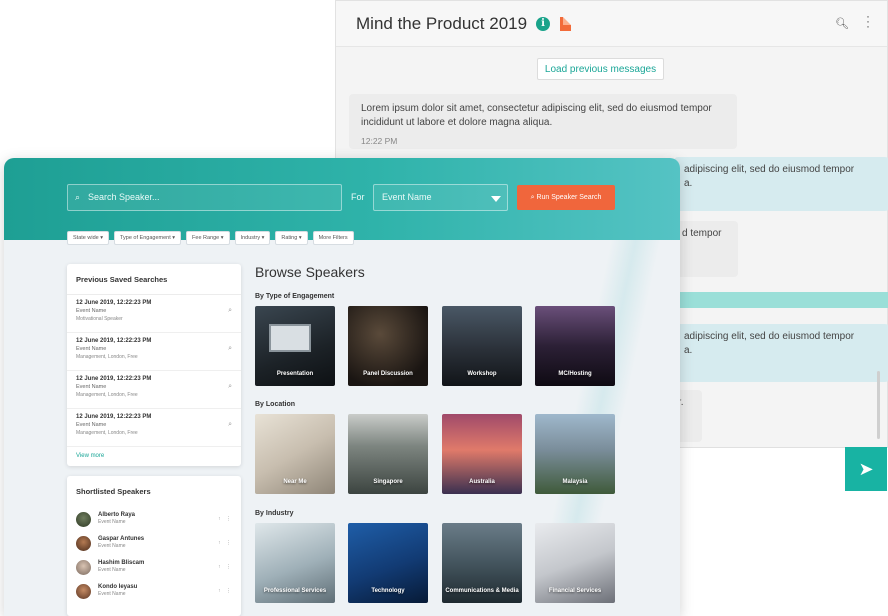 The width and height of the screenshot is (888, 616). I want to click on shortlist-title: Shortlisted Speakers, so click(113, 491).